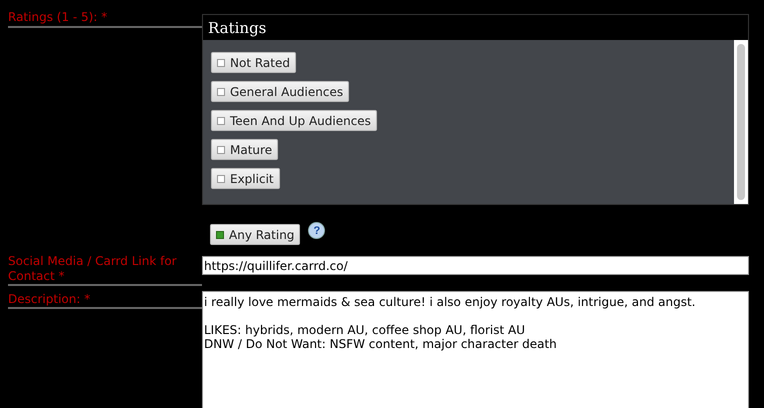 This screenshot has width=764, height=408. What do you see at coordinates (475, 265) in the screenshot?
I see `input-field: https://quillifer.carrd.co/` at bounding box center [475, 265].